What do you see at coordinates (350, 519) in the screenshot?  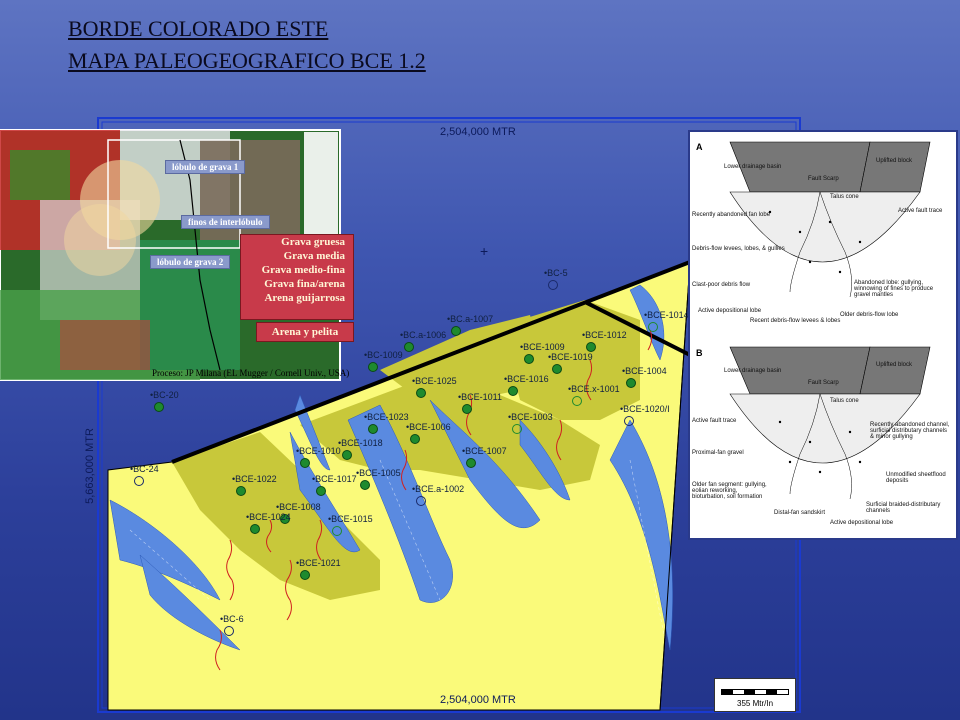 I see `well-label: •BCE-1015` at bounding box center [350, 519].